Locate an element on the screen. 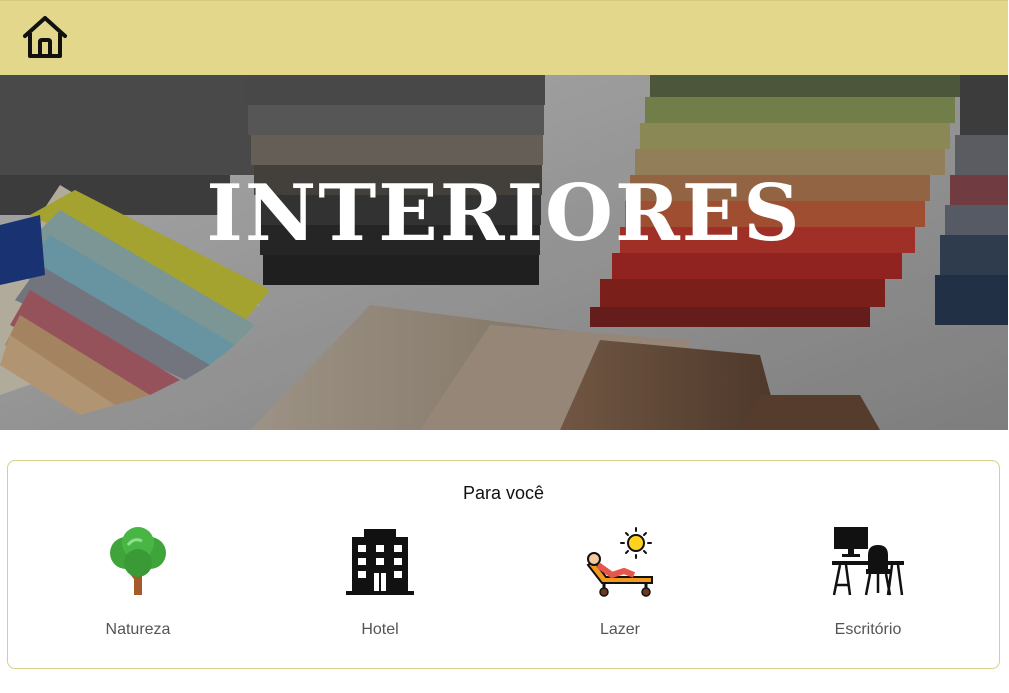 The width and height of the screenshot is (1009, 693). category-label: Escritório is located at coordinates (868, 629).